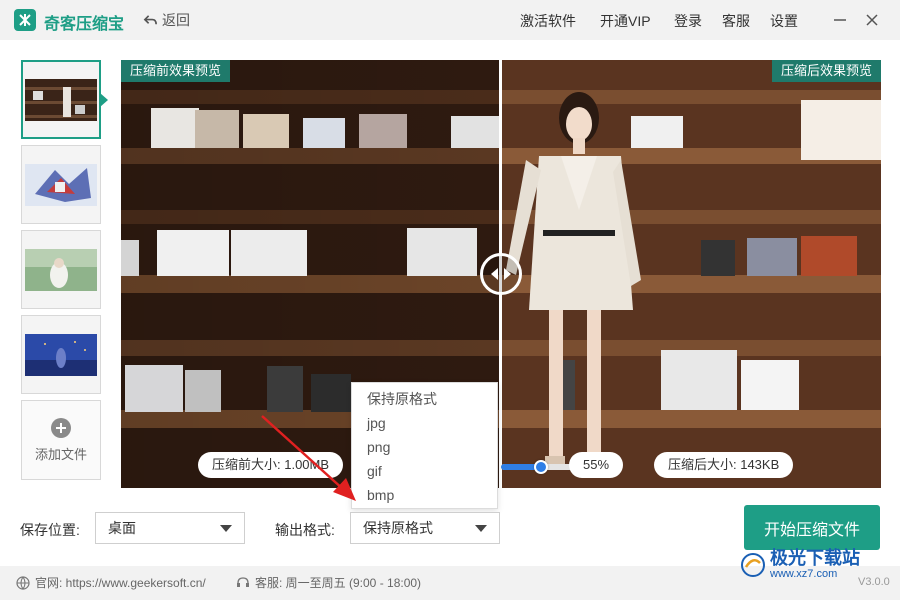  What do you see at coordinates (84, 24) in the screenshot?
I see `app-title: 奇客压缩宝` at bounding box center [84, 24].